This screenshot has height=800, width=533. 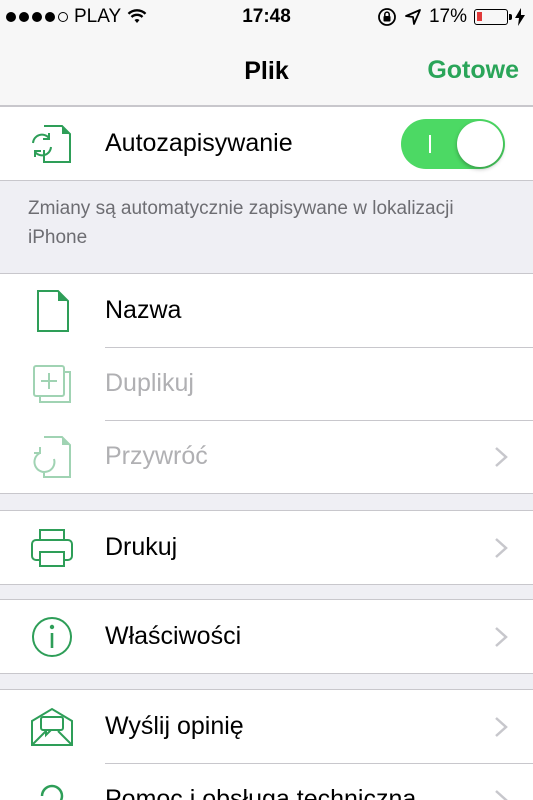 What do you see at coordinates (266, 310) in the screenshot?
I see `rename-row: Nazwa` at bounding box center [266, 310].